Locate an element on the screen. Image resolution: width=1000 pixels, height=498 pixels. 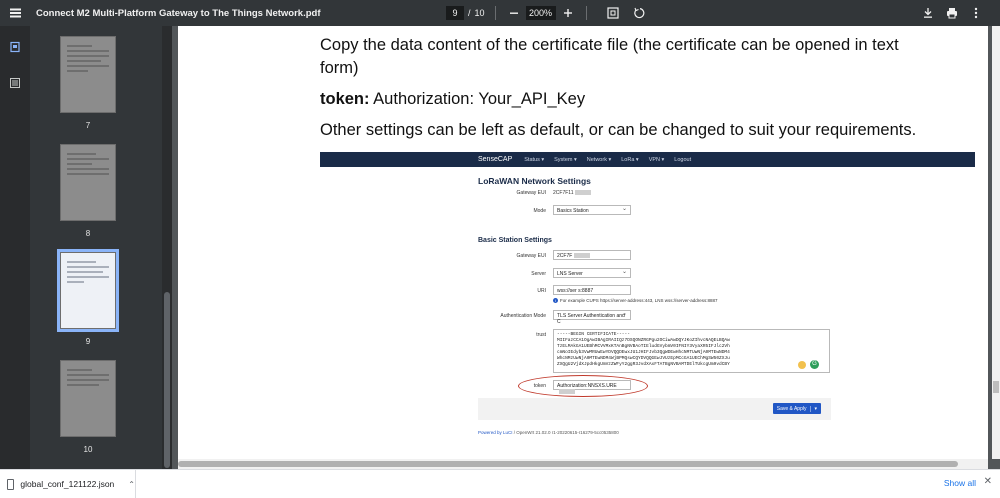
thumbnail-label: 9 is located at coordinates (88, 341).